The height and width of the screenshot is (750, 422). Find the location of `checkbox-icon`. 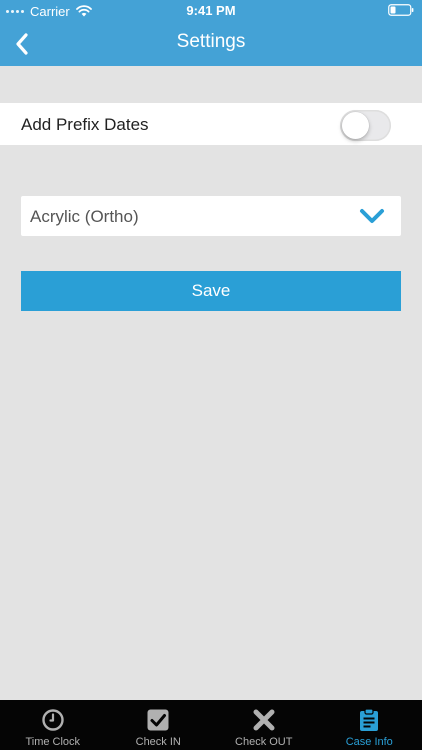

checkbox-icon is located at coordinates (158, 720).